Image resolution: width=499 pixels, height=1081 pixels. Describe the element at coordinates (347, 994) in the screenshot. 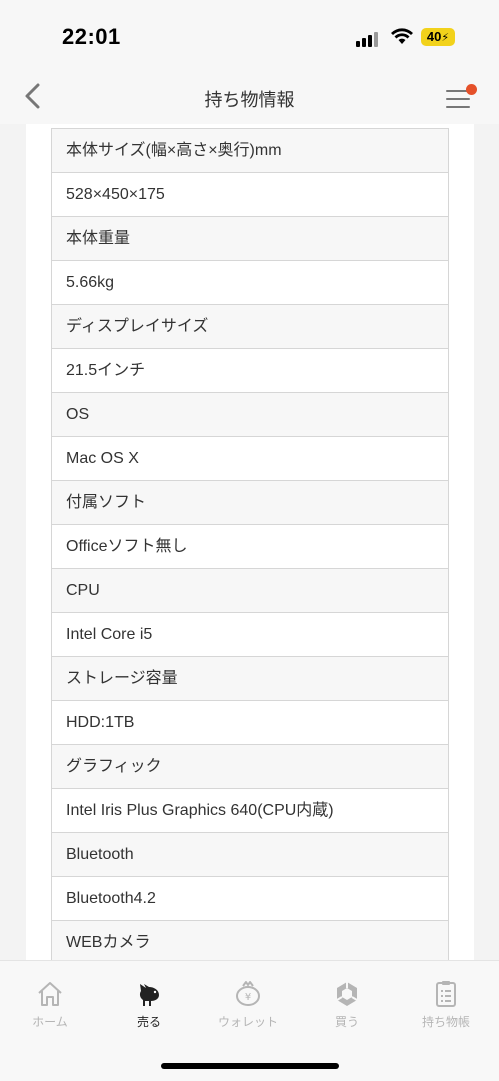

I see `shop-icon` at that location.